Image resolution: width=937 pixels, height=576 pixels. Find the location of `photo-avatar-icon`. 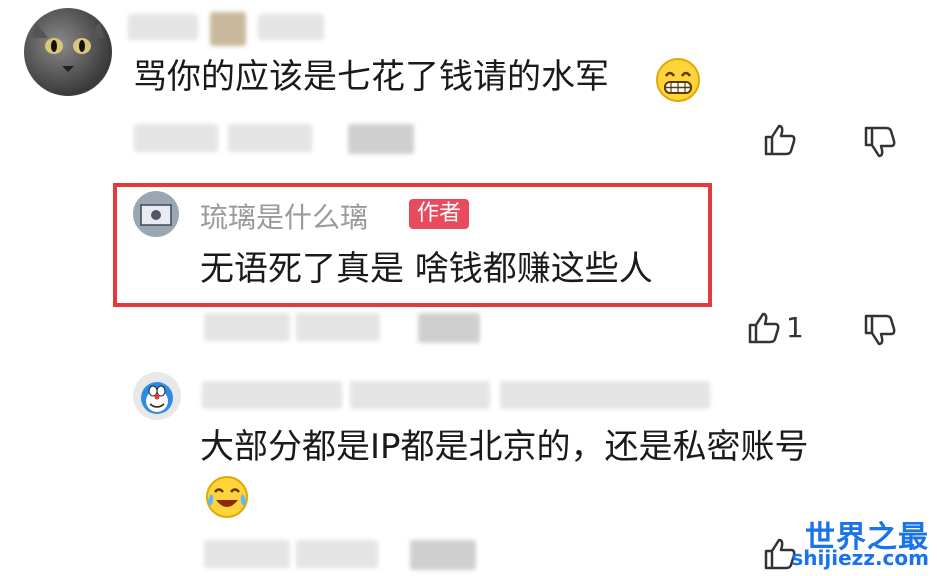

photo-avatar-icon is located at coordinates (156, 215).